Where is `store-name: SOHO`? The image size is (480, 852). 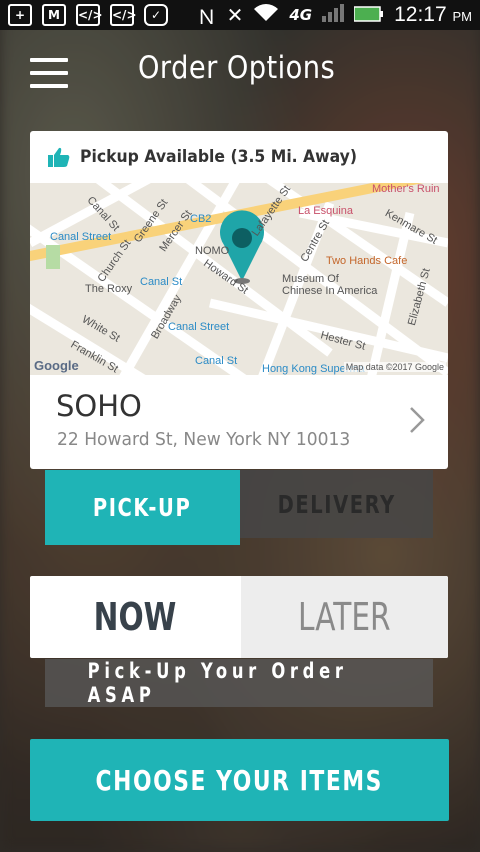 store-name: SOHO is located at coordinates (99, 406).